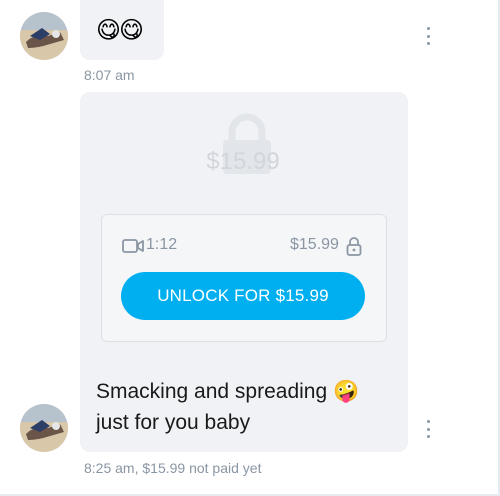  What do you see at coordinates (133, 248) in the screenshot?
I see `video-camera-icon` at bounding box center [133, 248].